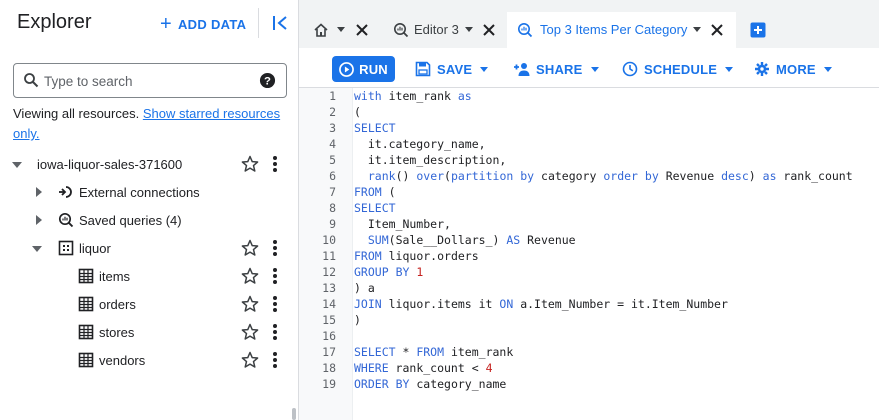 The image size is (879, 420). Describe the element at coordinates (559, 69) in the screenshot. I see `share-label: SHARE` at that location.